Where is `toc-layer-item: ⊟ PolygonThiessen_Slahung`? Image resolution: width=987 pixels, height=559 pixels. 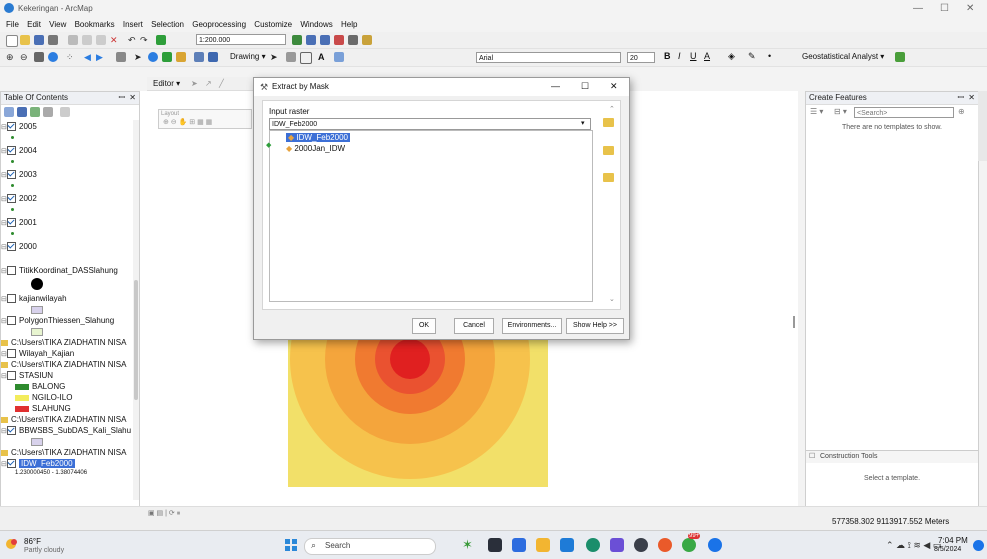
toc-layer-item: ⊟ PolygonThiessen_Slahung is located at coordinates (57, 321).